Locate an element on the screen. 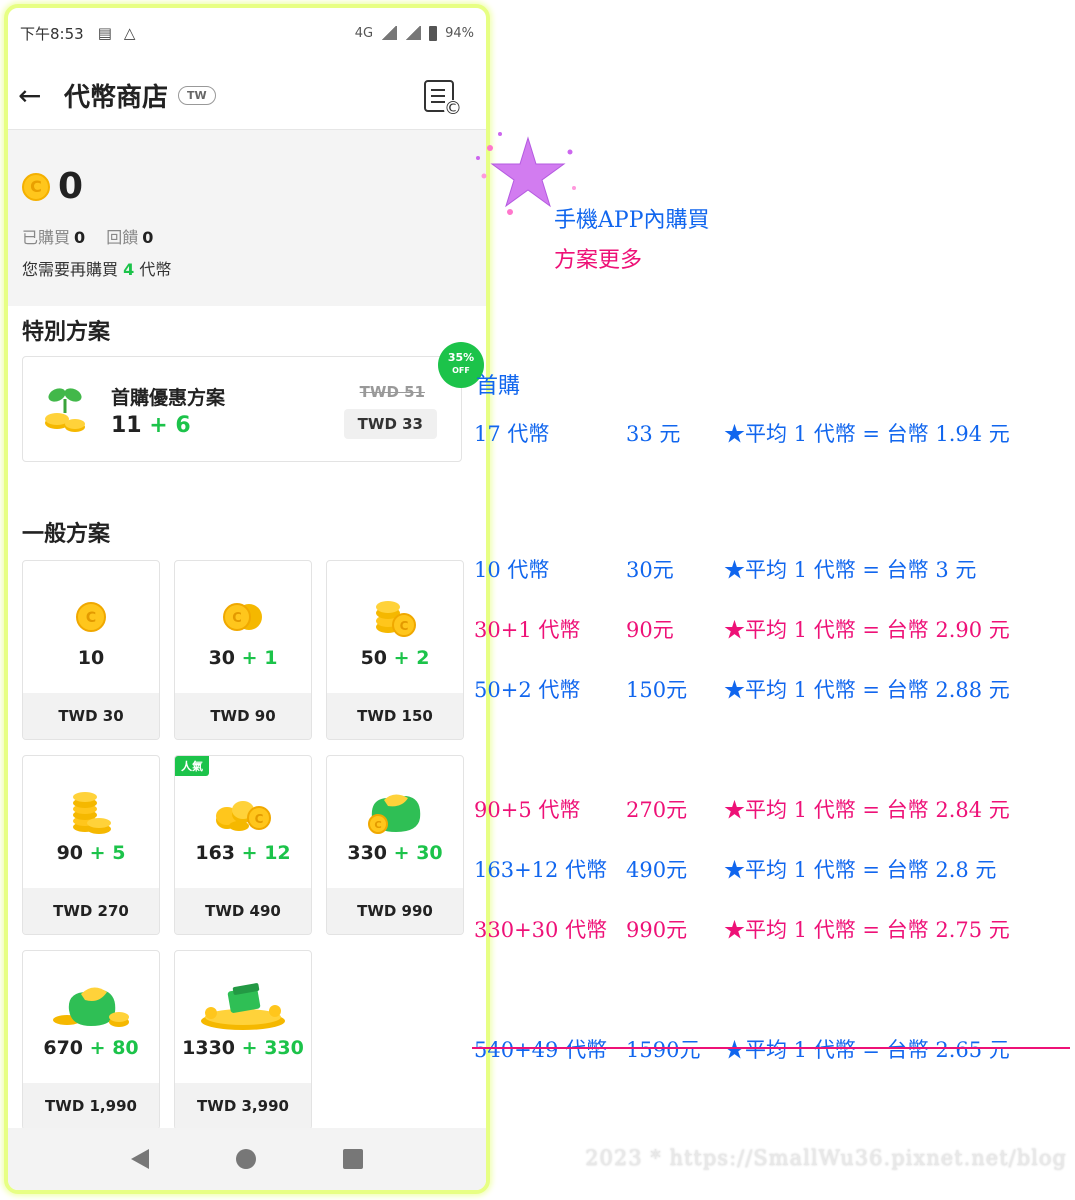 This screenshot has height=1200, width=1075. signal-icon is located at coordinates (389, 33).